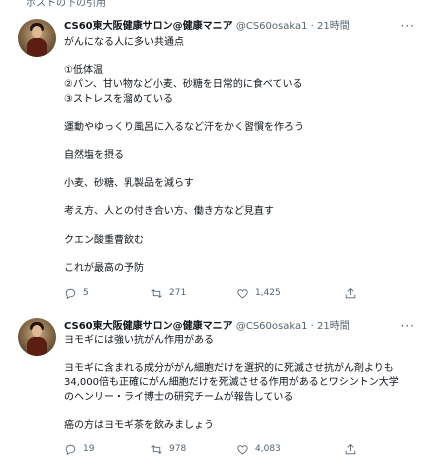 Image resolution: width=429 pixels, height=471 pixels. I want to click on tweet-line: ヨモギに含まれる成分ががん細胞だけを選択的に死滅させ抗がん剤よりも, so click(229, 369).